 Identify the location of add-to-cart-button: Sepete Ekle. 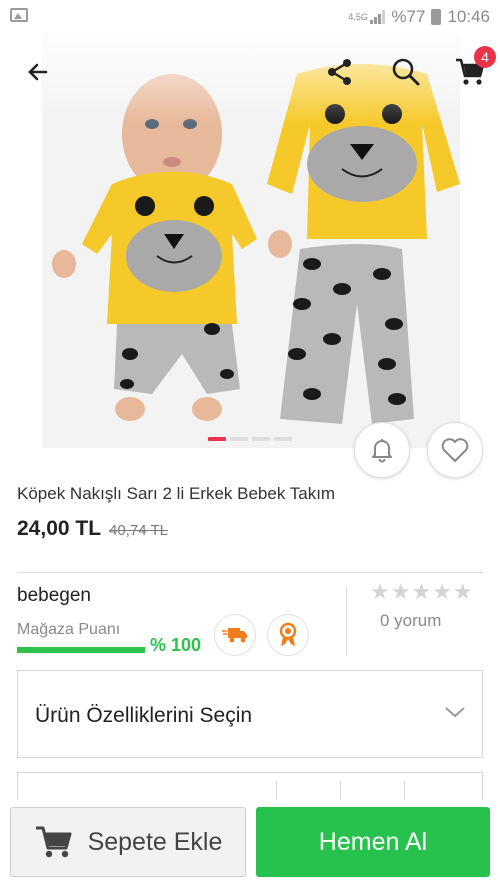
(128, 842).